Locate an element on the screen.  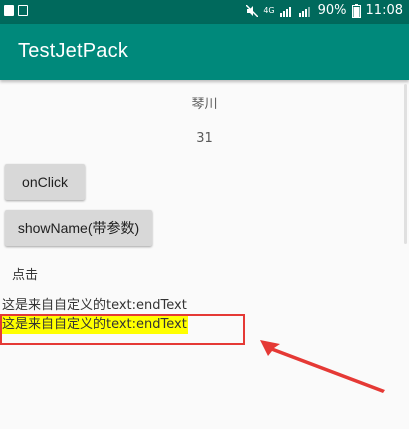
signal-icon is located at coordinates (286, 11).